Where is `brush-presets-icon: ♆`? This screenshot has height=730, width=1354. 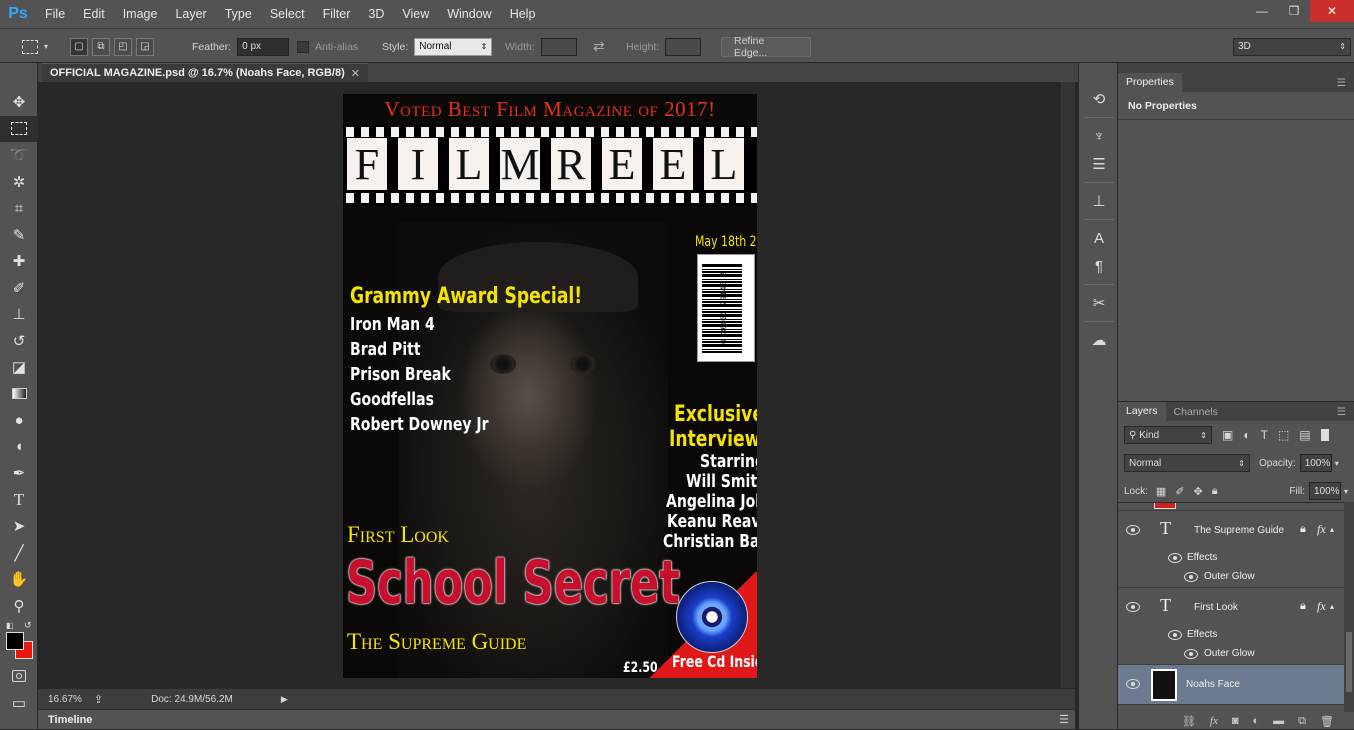
brush-presets-icon: ♆ is located at coordinates (1099, 136).